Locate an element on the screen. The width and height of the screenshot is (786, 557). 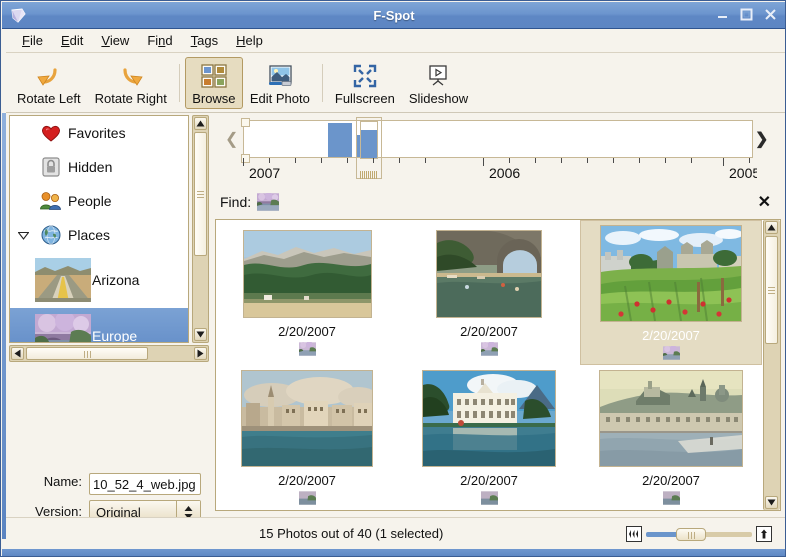
thumbnail-zoom-control is located at coordinates (699, 533).